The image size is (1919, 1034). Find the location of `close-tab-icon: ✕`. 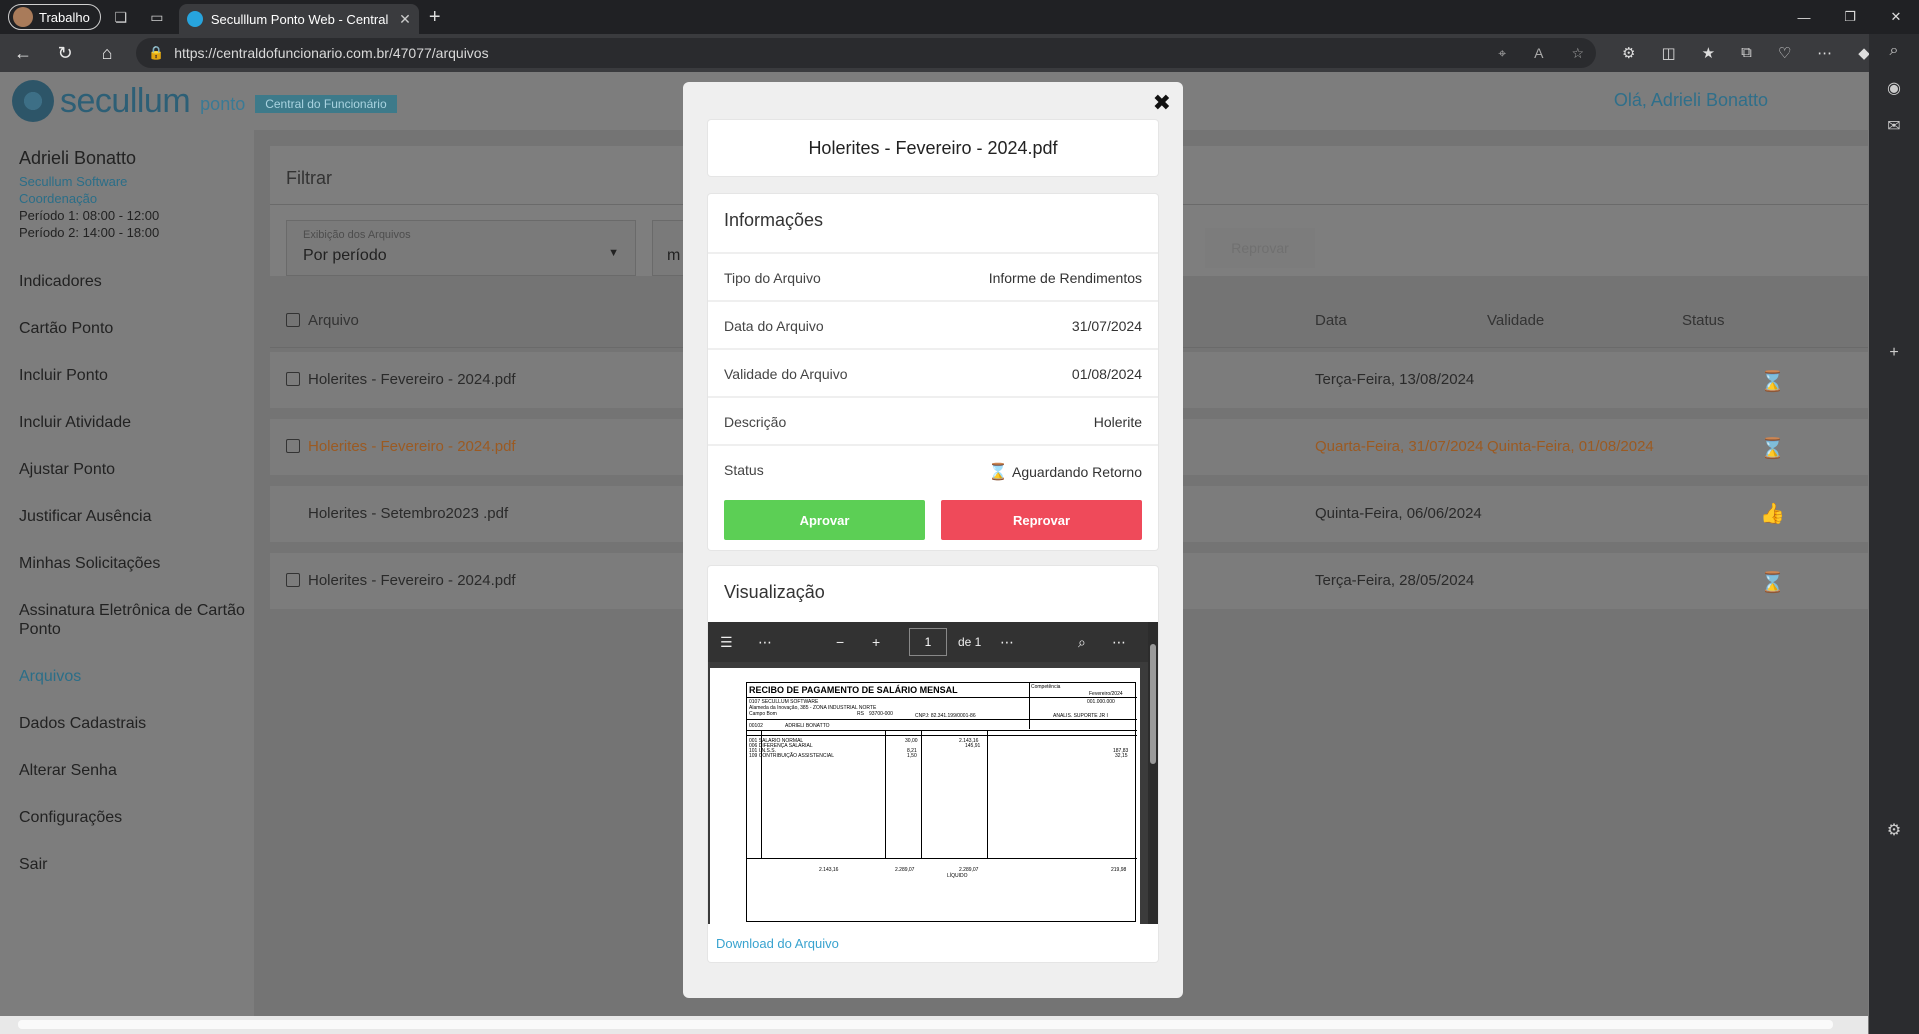

close-tab-icon: ✕ is located at coordinates (405, 19).